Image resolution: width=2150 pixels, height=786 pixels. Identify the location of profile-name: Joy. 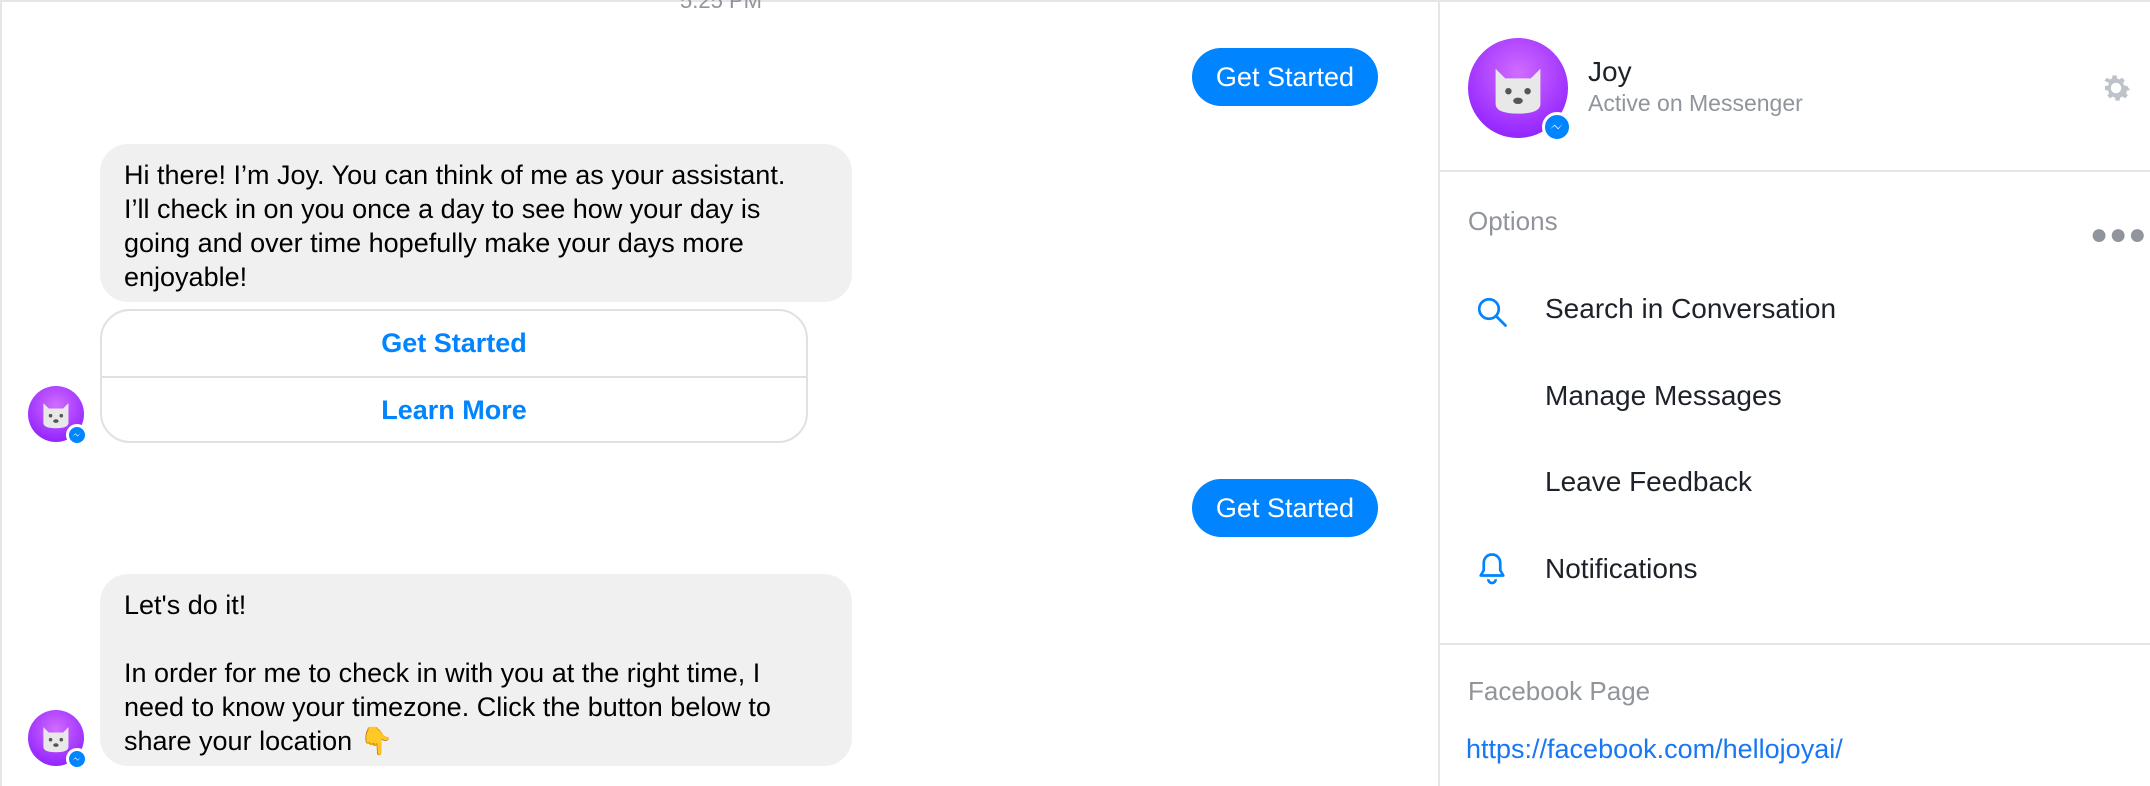
(1610, 71).